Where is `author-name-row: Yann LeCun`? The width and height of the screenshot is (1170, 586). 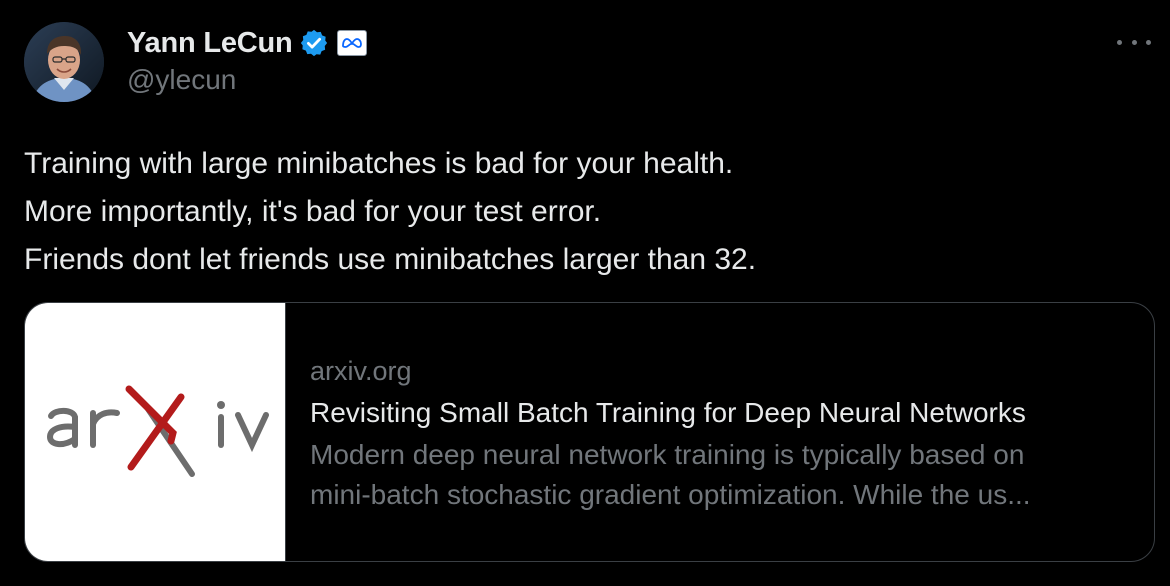
author-name-row: Yann LeCun is located at coordinates (247, 43).